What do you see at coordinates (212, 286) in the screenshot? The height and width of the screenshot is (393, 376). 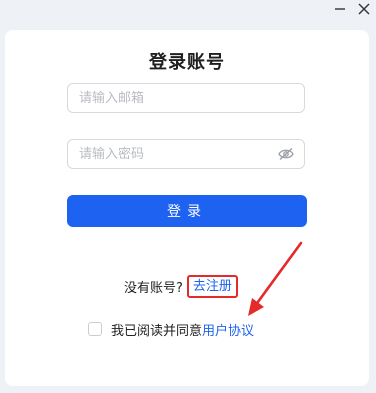 I see `register-link: 去注册` at bounding box center [212, 286].